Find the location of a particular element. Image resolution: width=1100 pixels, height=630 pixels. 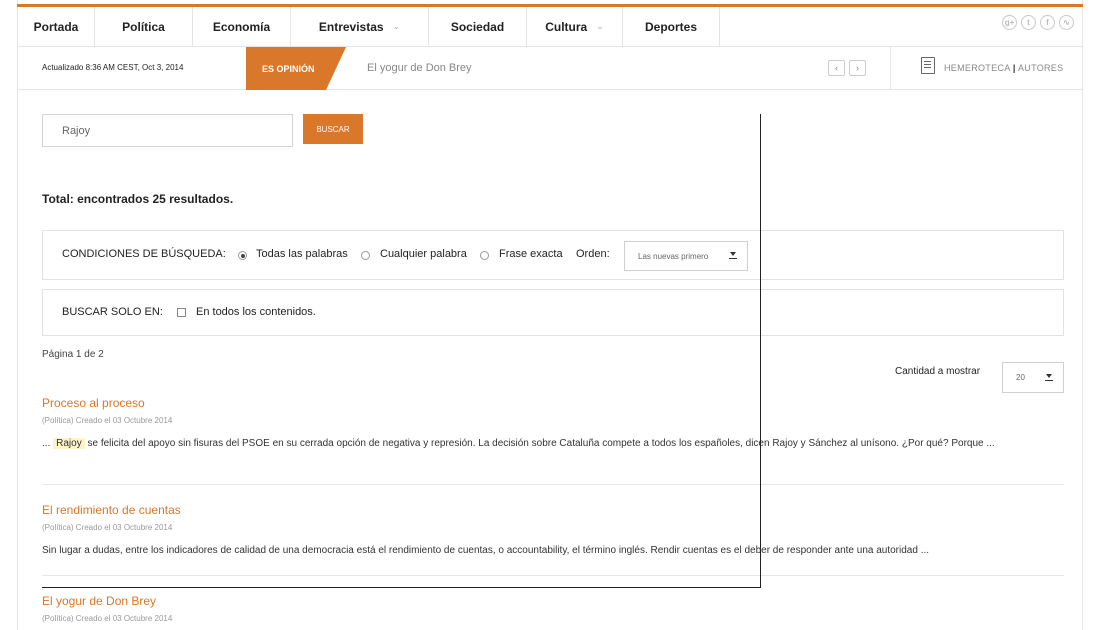

ticker-arrows: ‹ › is located at coordinates (847, 68).